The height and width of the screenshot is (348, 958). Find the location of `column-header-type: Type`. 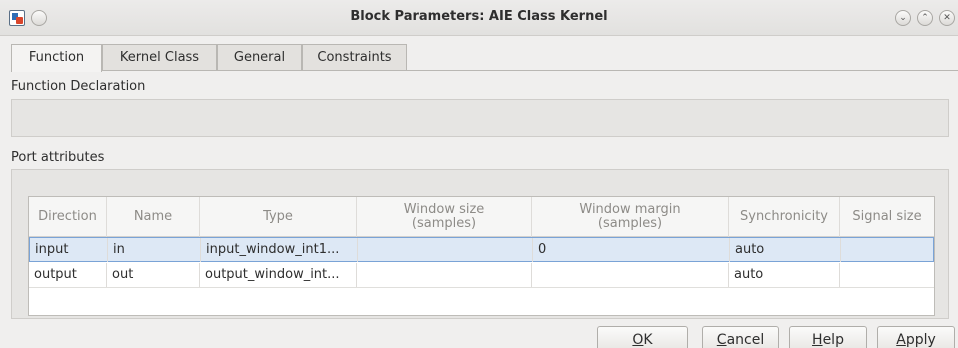

column-header-type: Type is located at coordinates (278, 217).